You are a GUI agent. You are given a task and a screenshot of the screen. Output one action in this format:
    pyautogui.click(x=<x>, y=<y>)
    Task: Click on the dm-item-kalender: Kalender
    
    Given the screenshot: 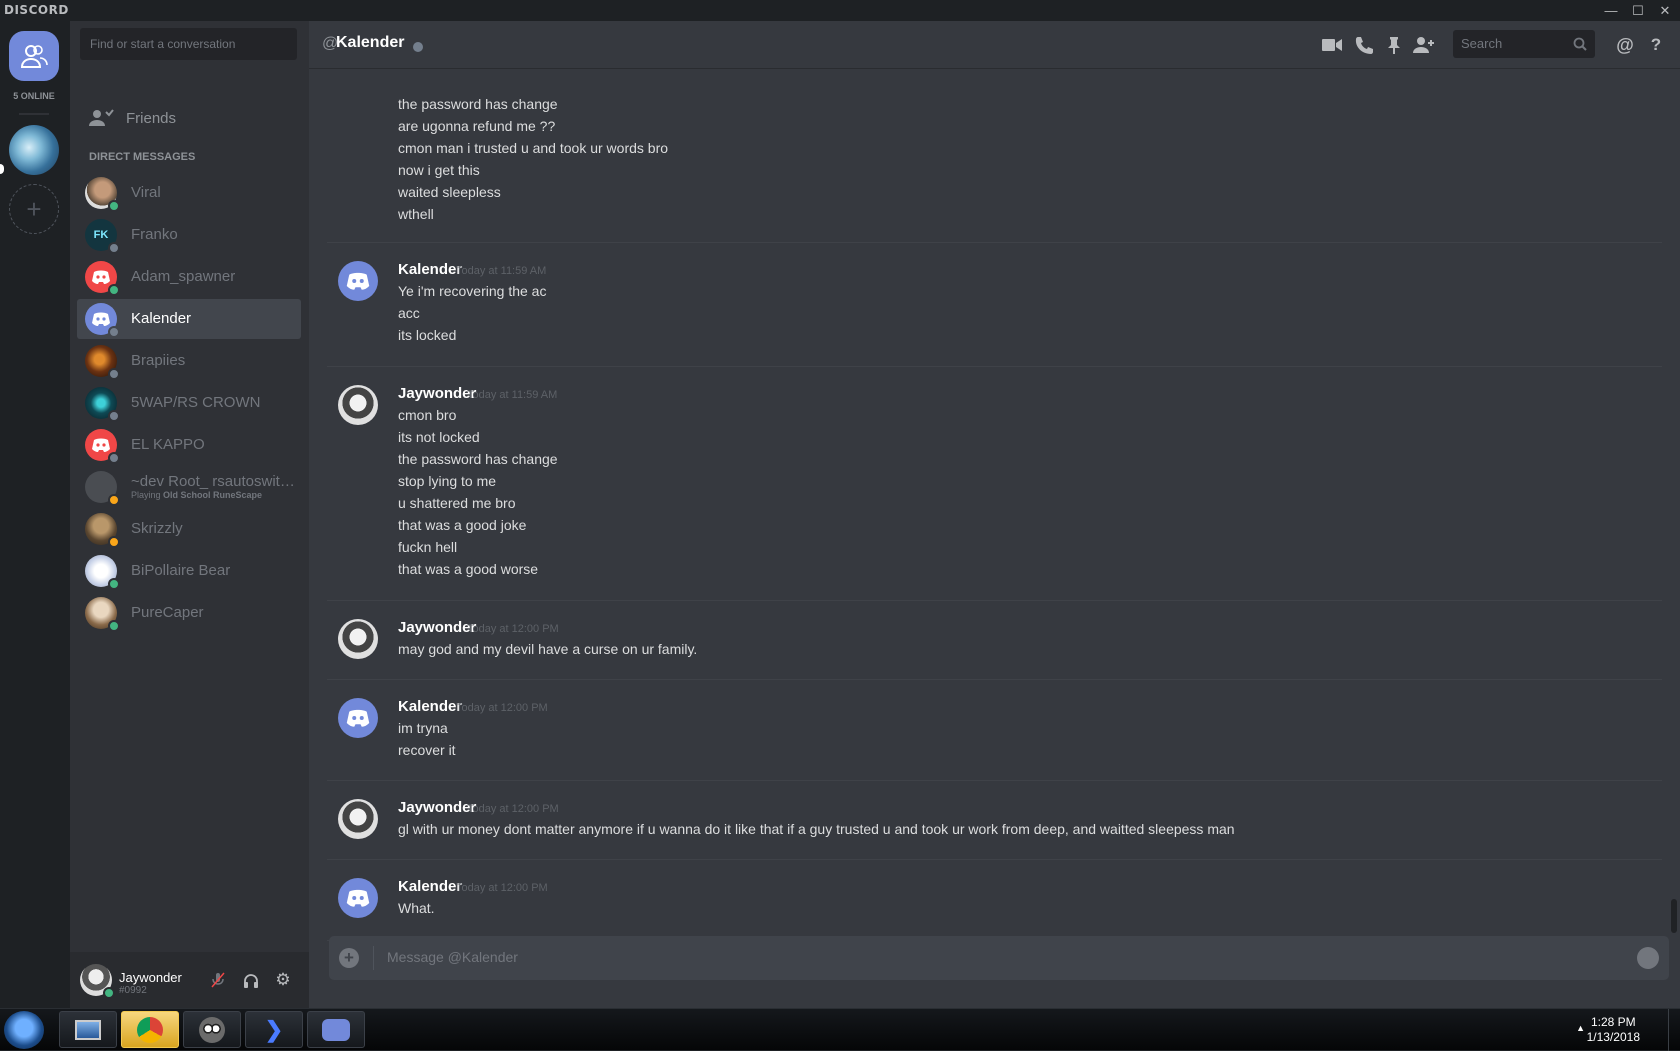 What is the action you would take?
    pyautogui.click(x=189, y=319)
    